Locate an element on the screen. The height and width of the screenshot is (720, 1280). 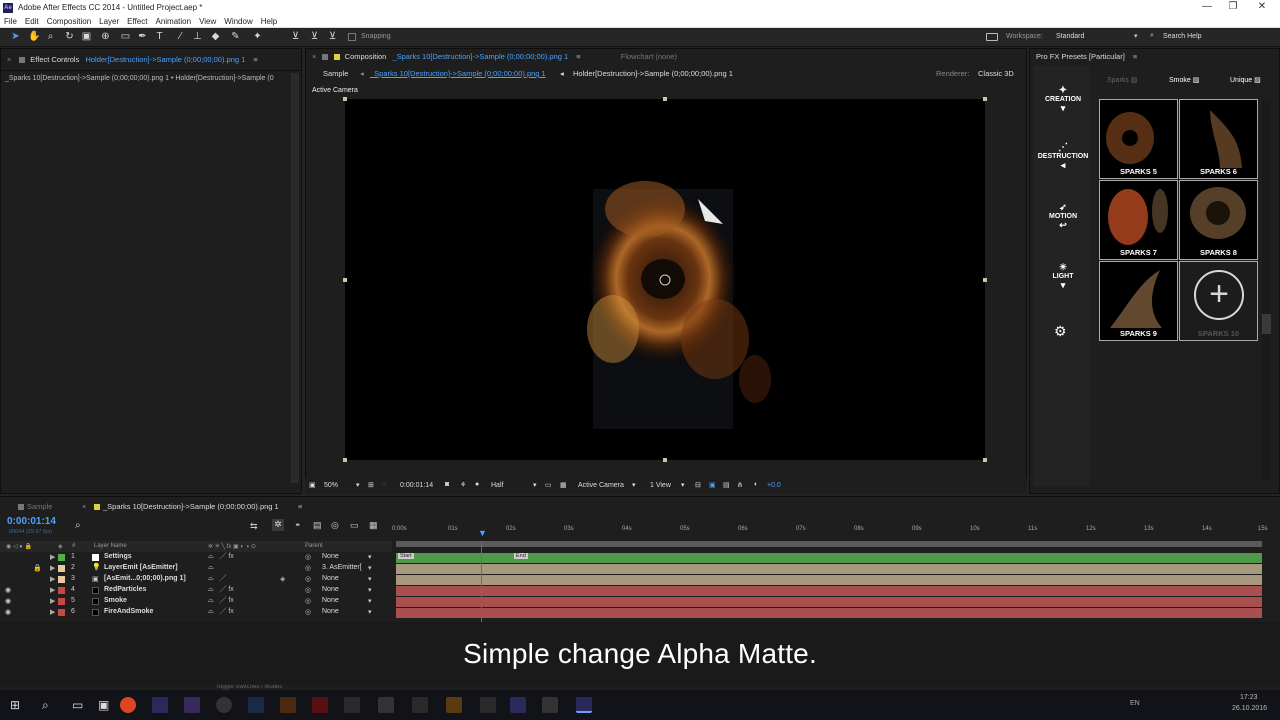
search-icon: ⌕ is located at coordinates (45, 705).